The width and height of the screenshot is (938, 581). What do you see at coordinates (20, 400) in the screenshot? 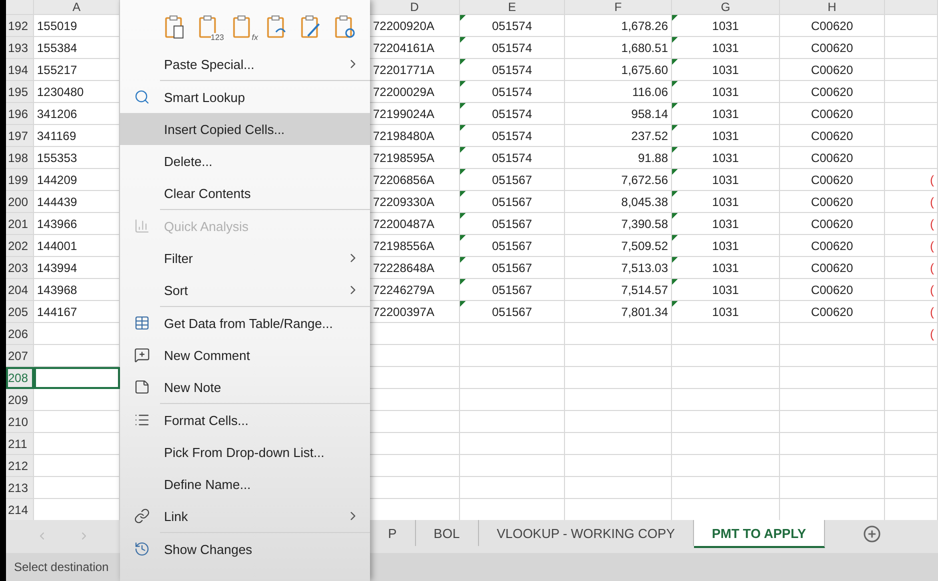
I see `row-header: 209` at bounding box center [20, 400].